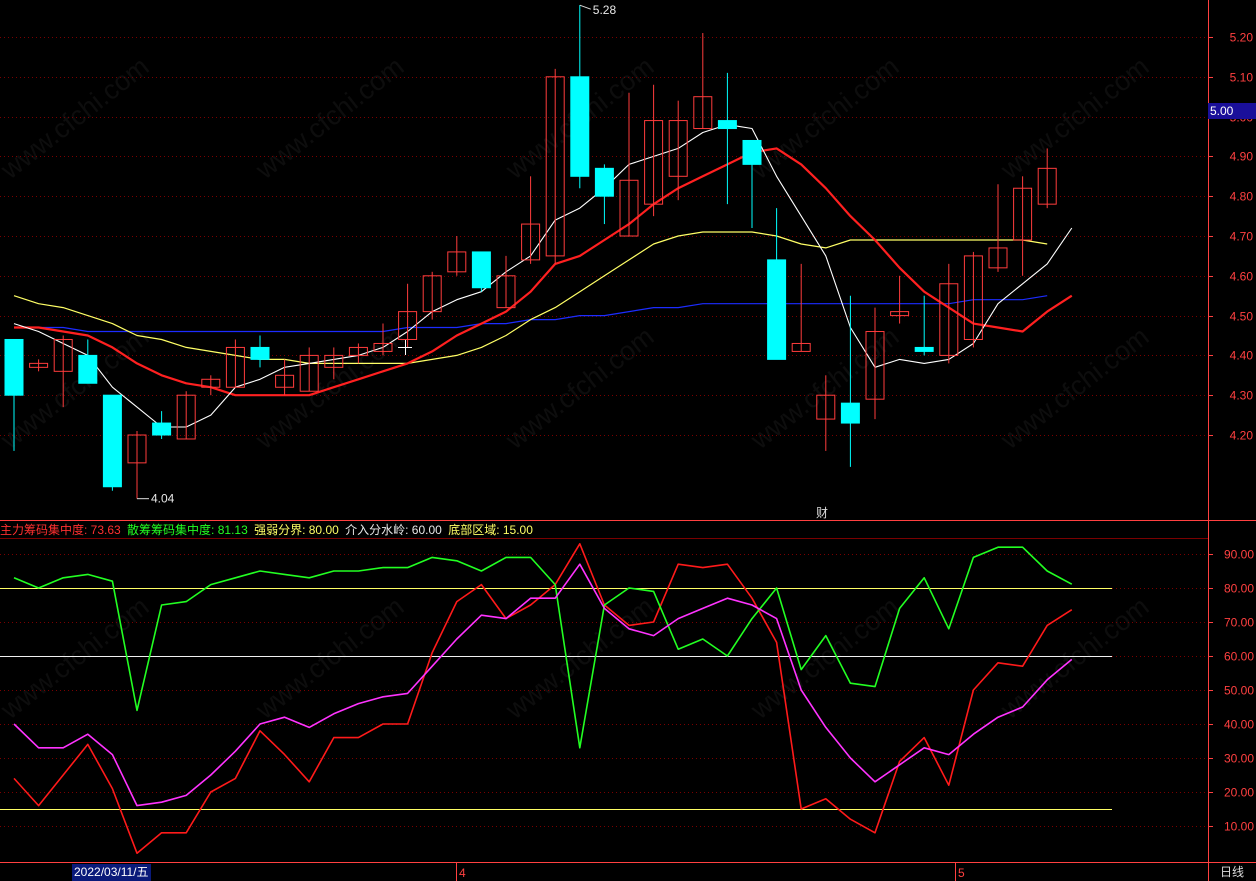 Image resolution: width=1256 pixels, height=881 pixels. I want to click on legend-entry-line: 介入分水岭: 60.00, so click(393, 530).